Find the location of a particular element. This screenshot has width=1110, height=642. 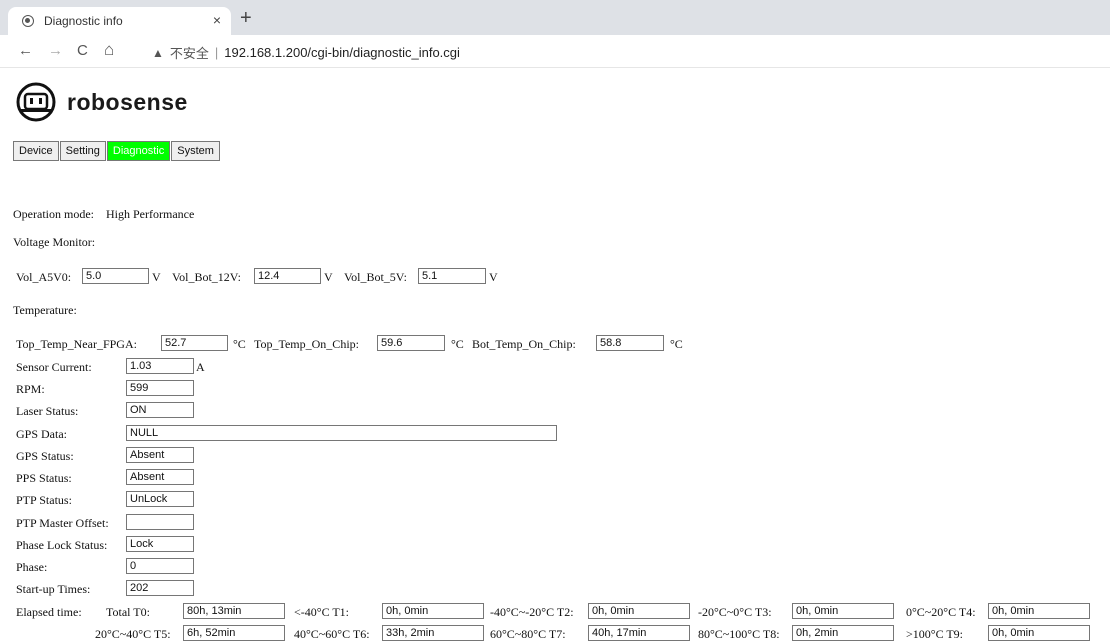

phase-field: 0 is located at coordinates (160, 566).